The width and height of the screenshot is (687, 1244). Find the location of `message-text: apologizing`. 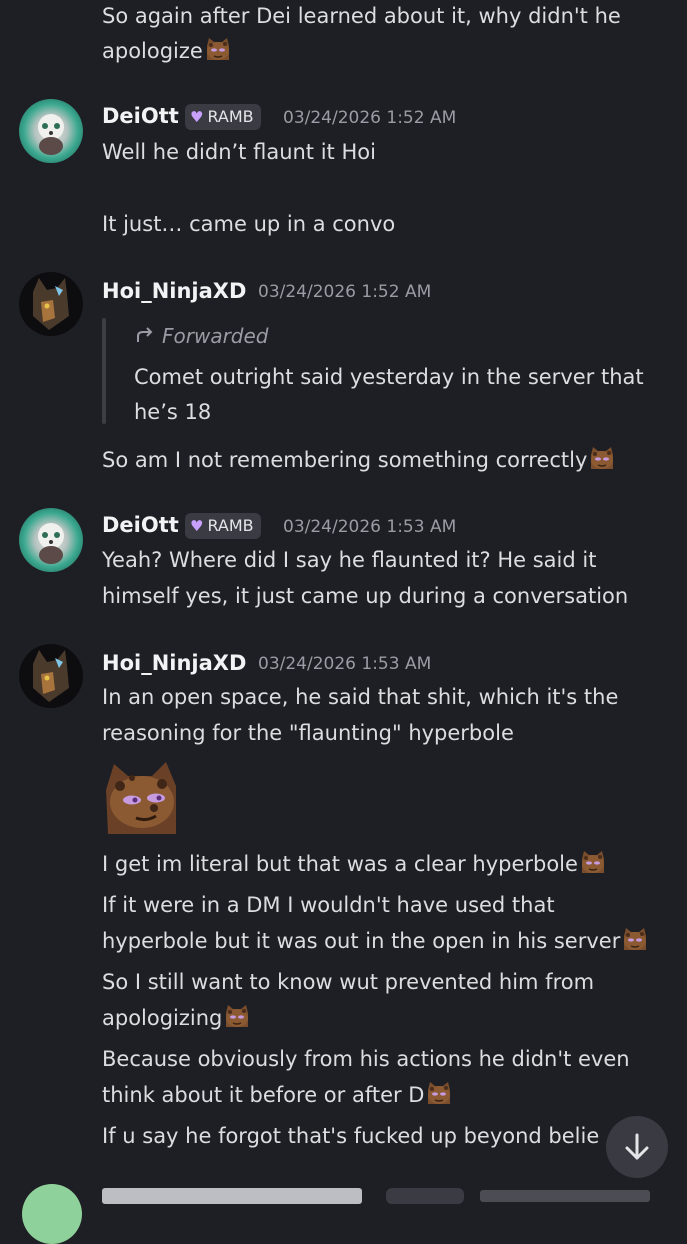

message-text: apologizing is located at coordinates (162, 1018).